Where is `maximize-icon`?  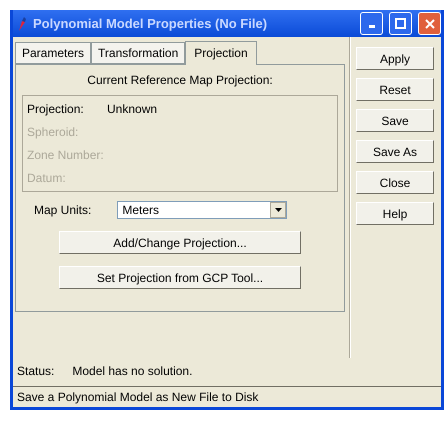
maximize-icon is located at coordinates (400, 23).